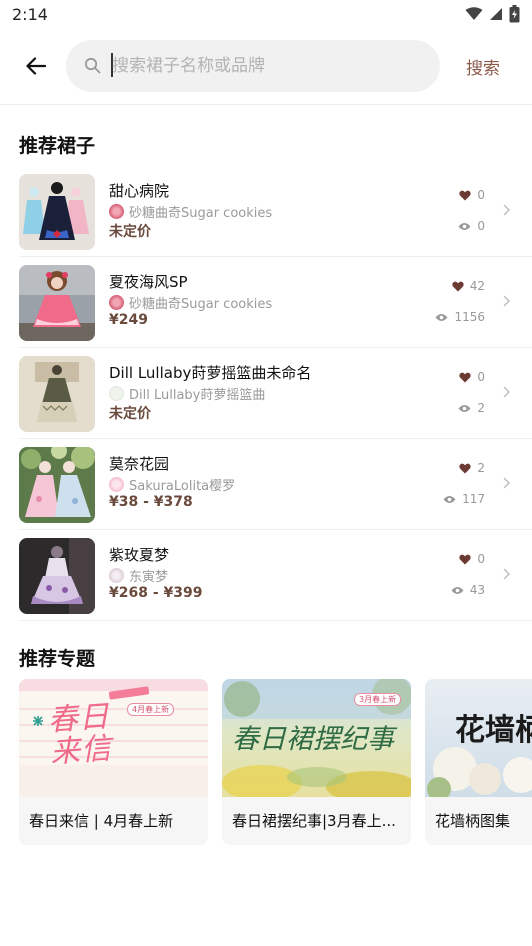 The width and height of the screenshot is (532, 946). I want to click on view-count: 2, so click(471, 408).